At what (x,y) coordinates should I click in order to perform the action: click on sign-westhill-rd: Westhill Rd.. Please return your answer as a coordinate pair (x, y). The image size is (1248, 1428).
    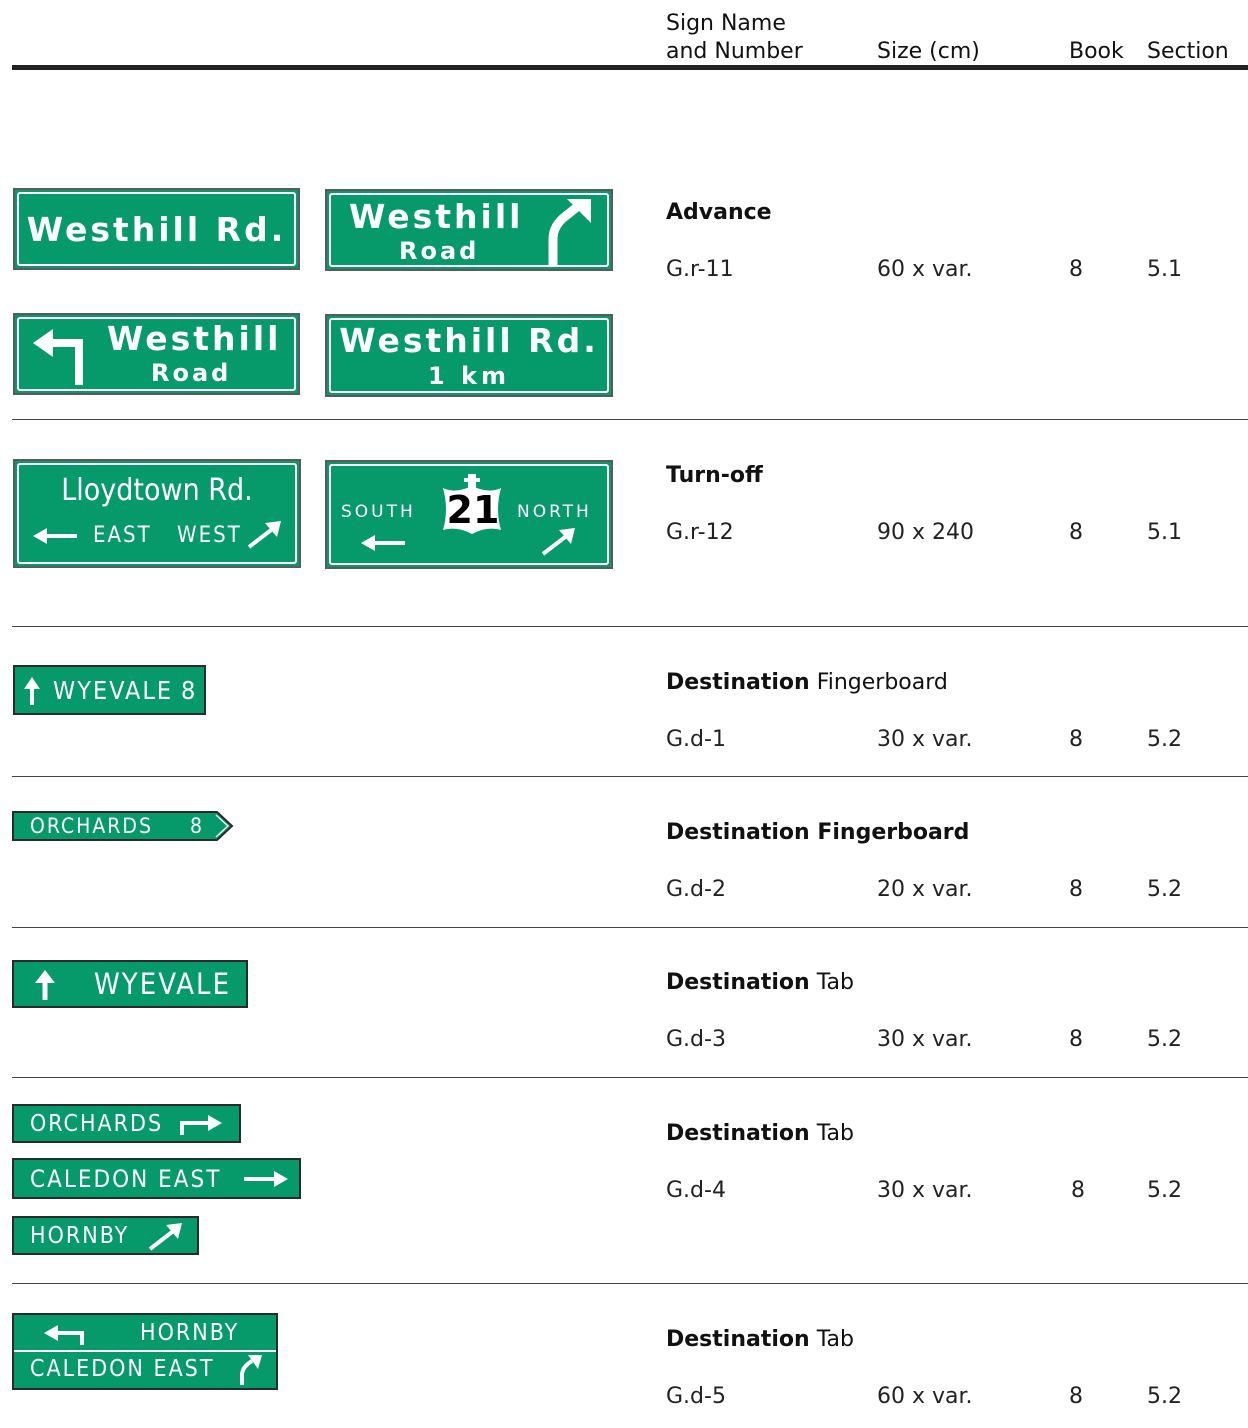
    Looking at the image, I should click on (156, 229).